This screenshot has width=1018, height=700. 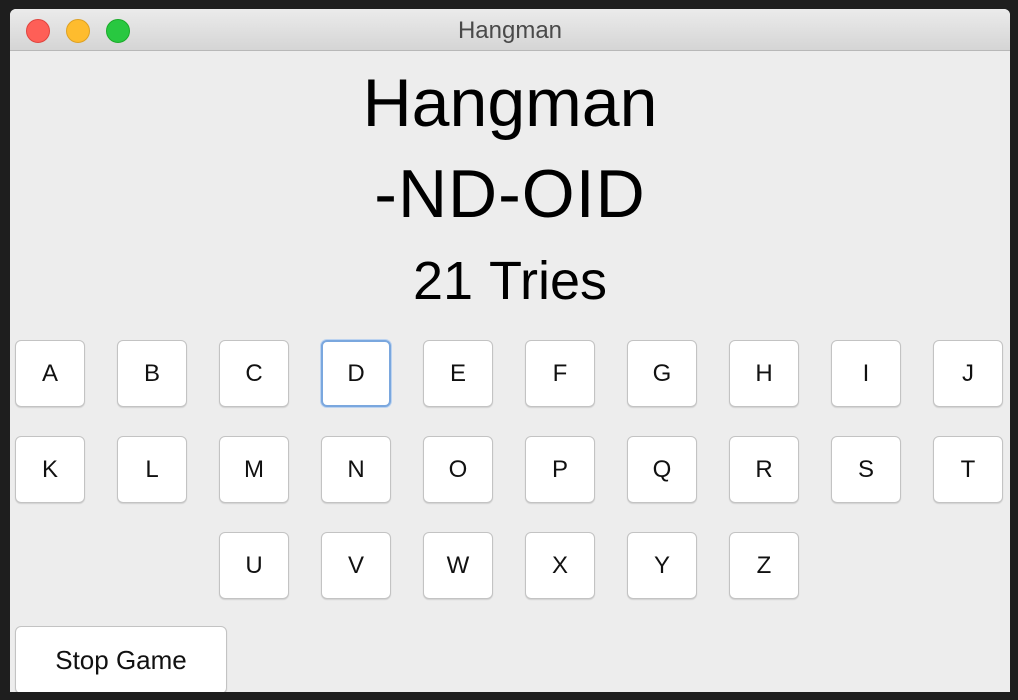 What do you see at coordinates (866, 373) in the screenshot?
I see `letter-button-i: I` at bounding box center [866, 373].